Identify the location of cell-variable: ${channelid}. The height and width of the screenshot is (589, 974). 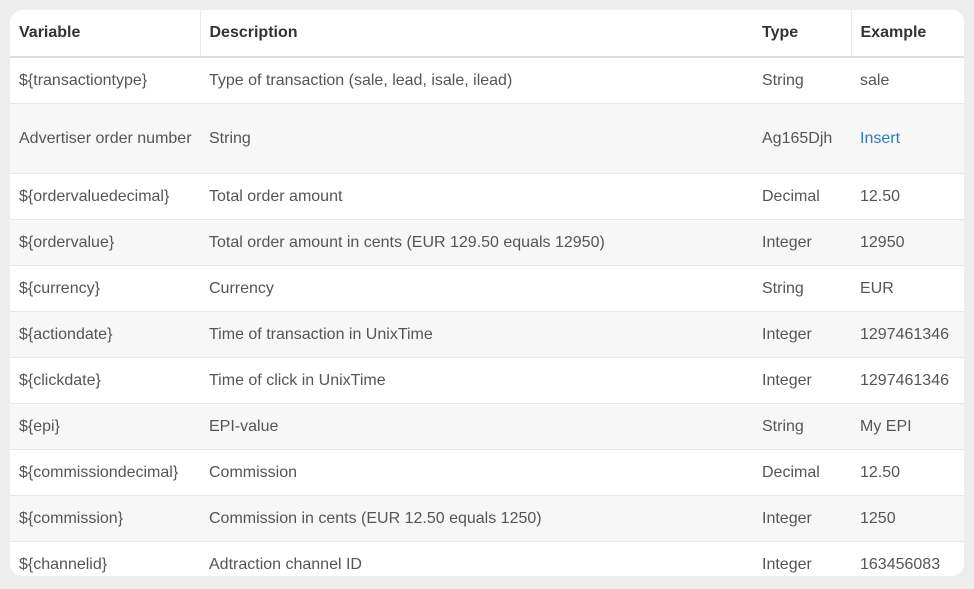
(105, 558).